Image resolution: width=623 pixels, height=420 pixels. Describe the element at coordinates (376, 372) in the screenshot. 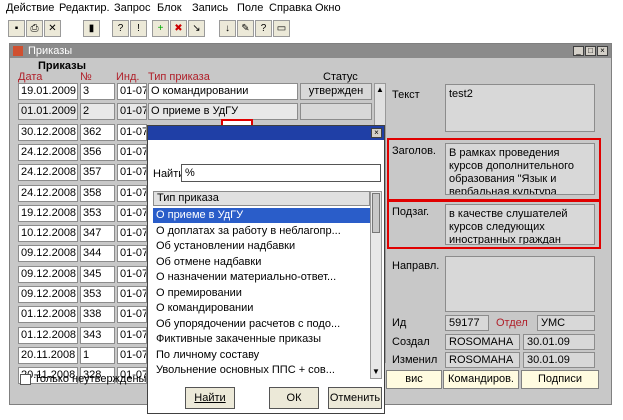

I see `scroll-down-icon: ▼` at that location.